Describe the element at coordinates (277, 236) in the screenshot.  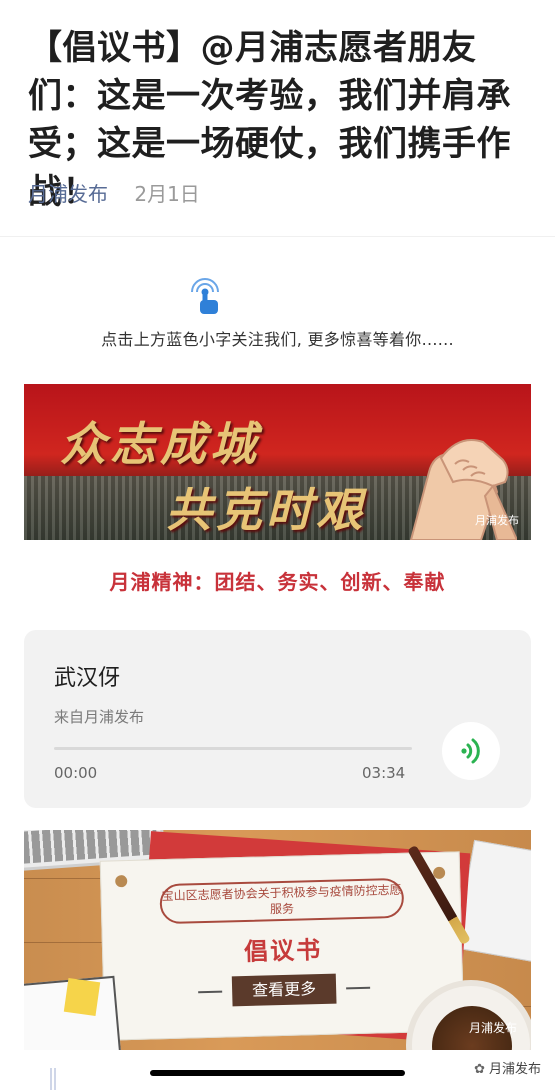
I see `divider` at that location.